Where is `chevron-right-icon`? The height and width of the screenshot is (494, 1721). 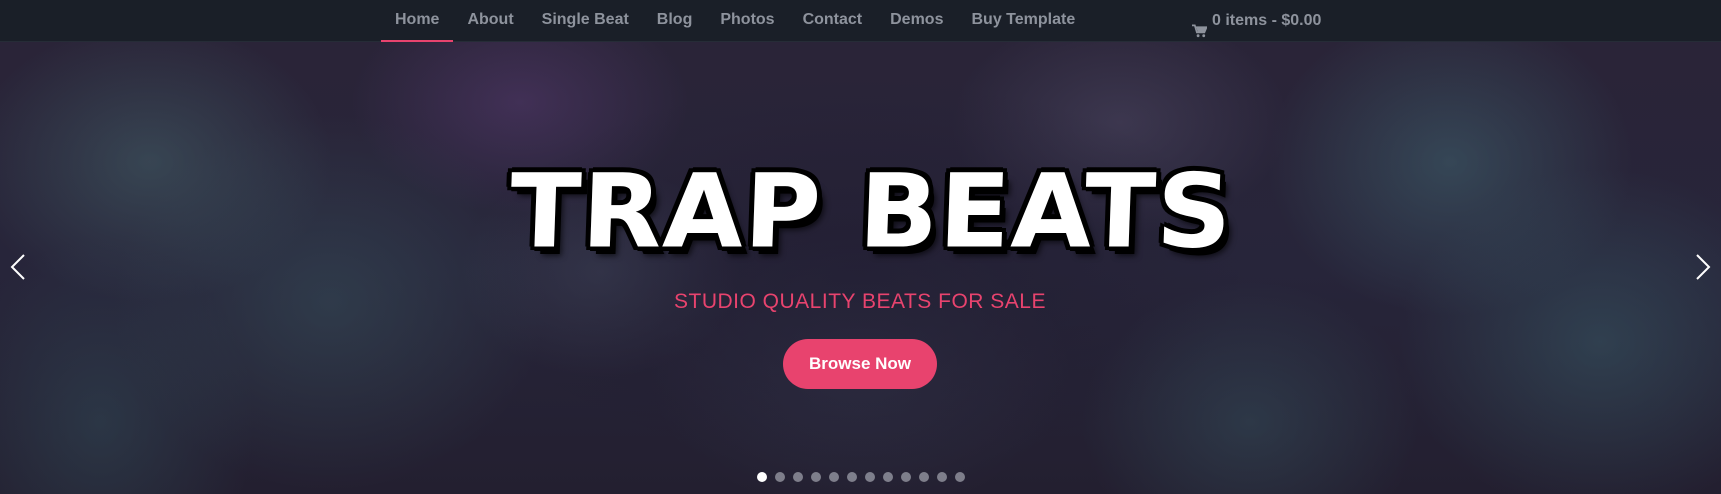 chevron-right-icon is located at coordinates (1703, 267).